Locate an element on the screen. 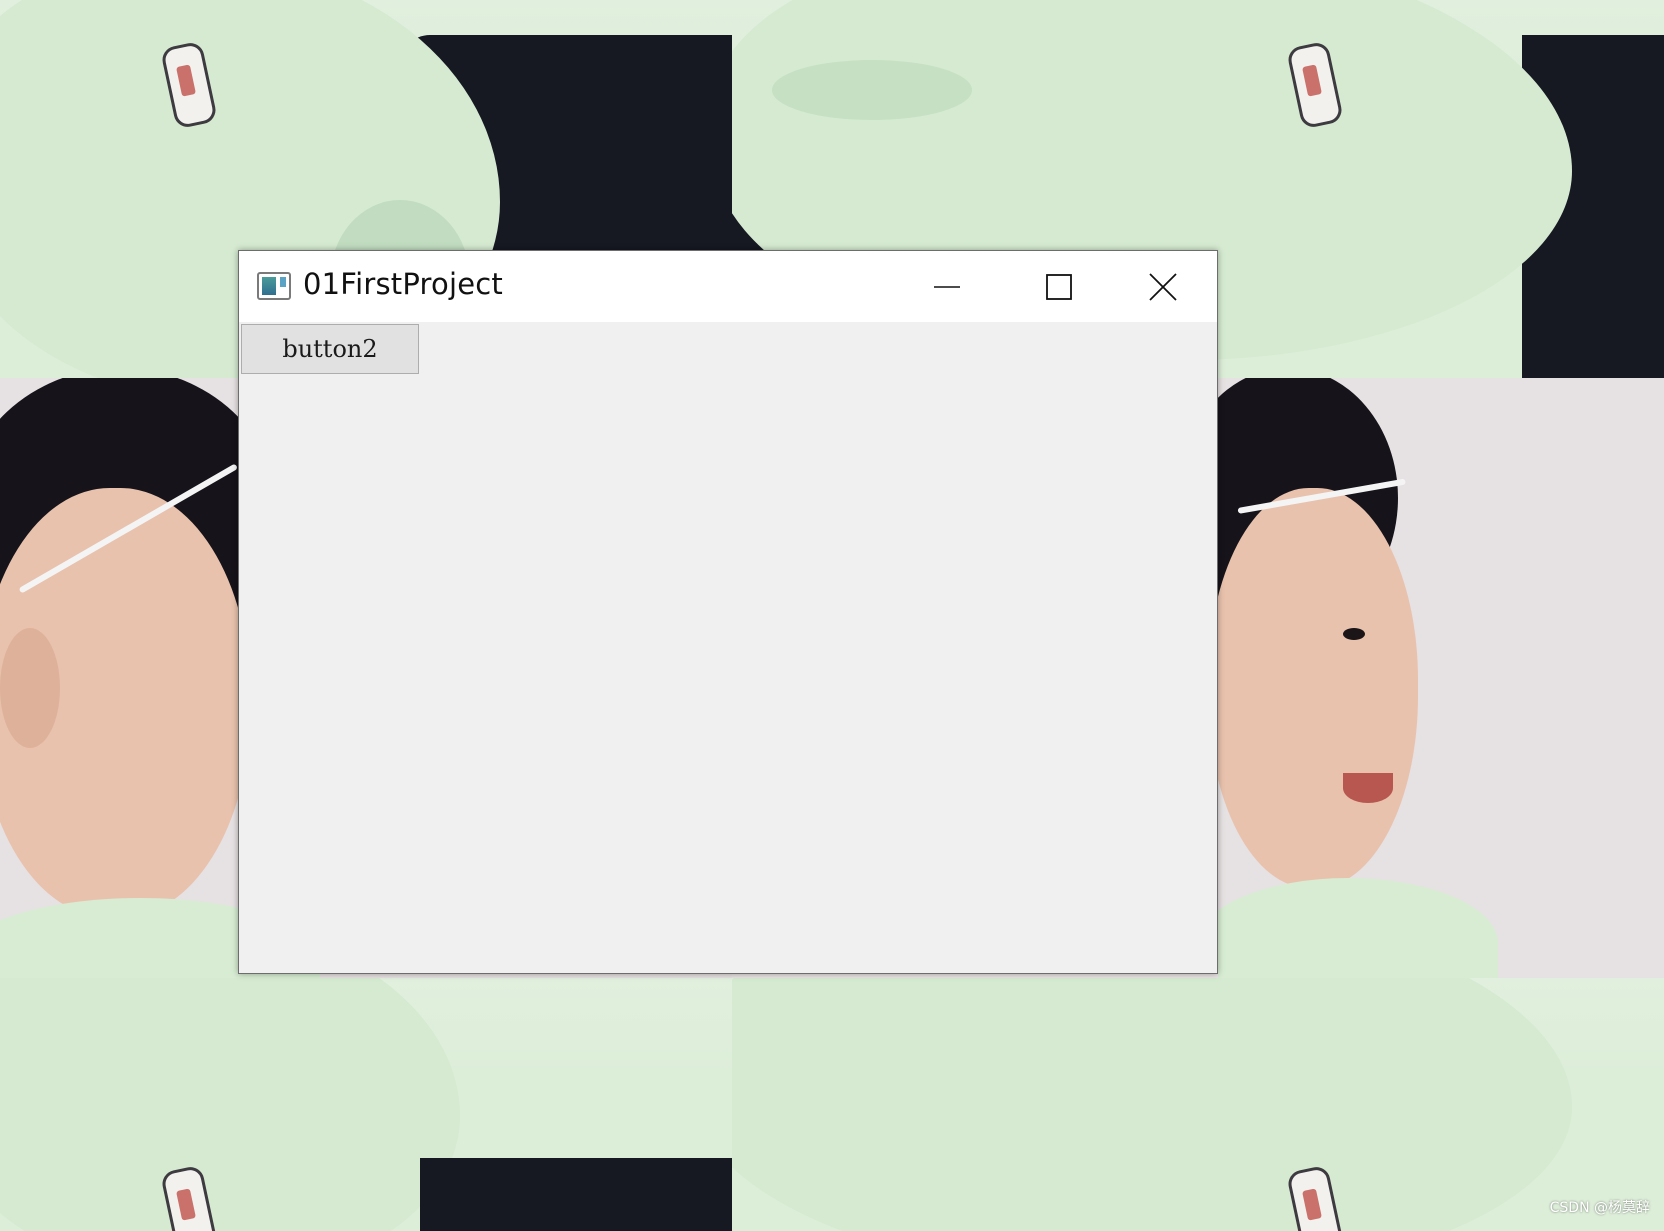 The width and height of the screenshot is (1664, 1231). maximize-icon is located at coordinates (1059, 286).